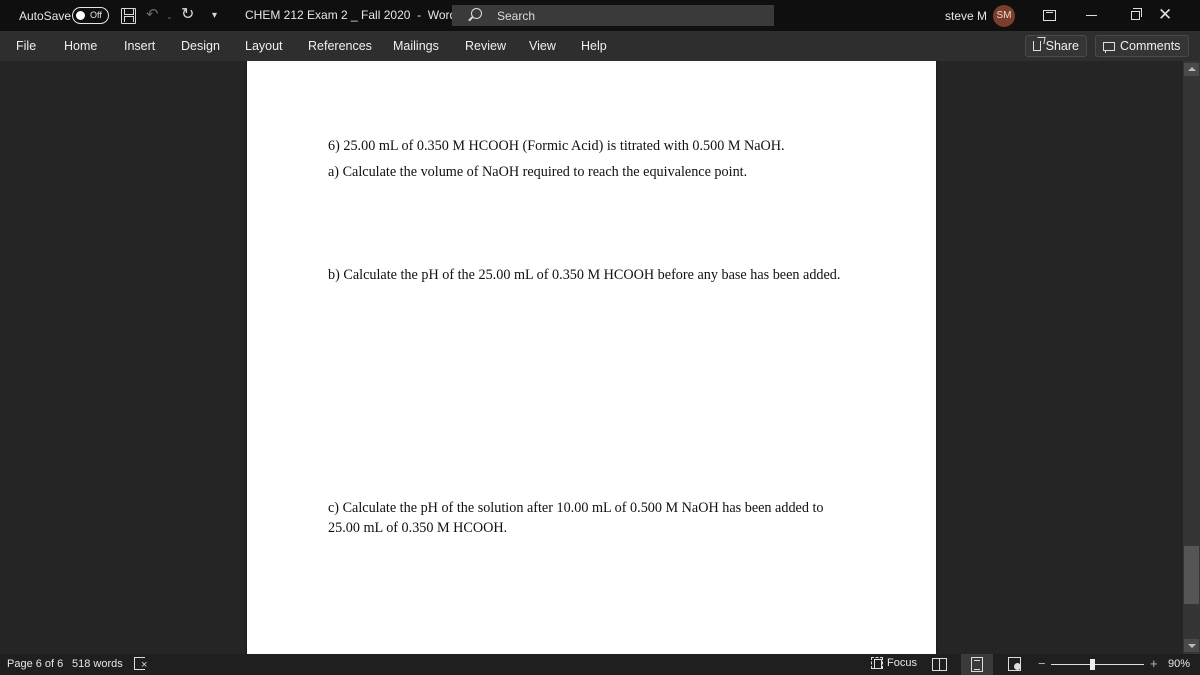 The height and width of the screenshot is (675, 1200). I want to click on share-button: Share, so click(1056, 46).